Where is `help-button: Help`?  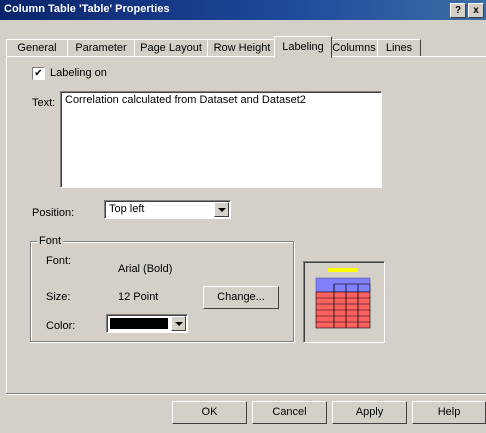
help-button: Help is located at coordinates (449, 412).